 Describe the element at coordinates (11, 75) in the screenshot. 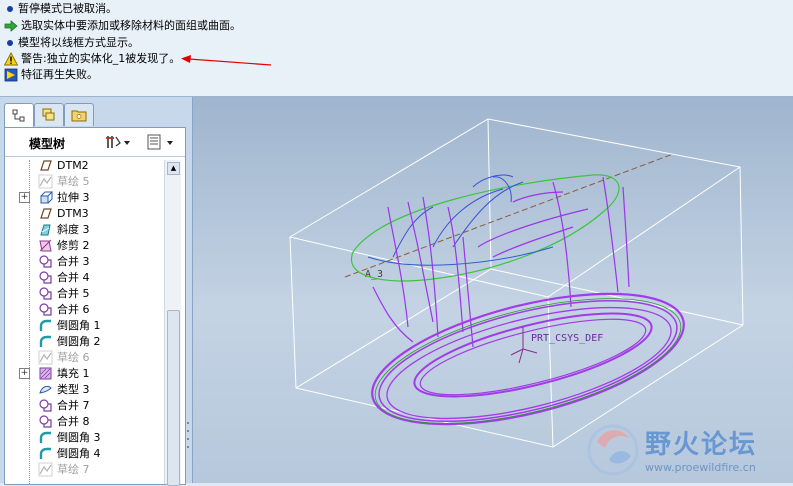

I see `error-flag-icon` at that location.